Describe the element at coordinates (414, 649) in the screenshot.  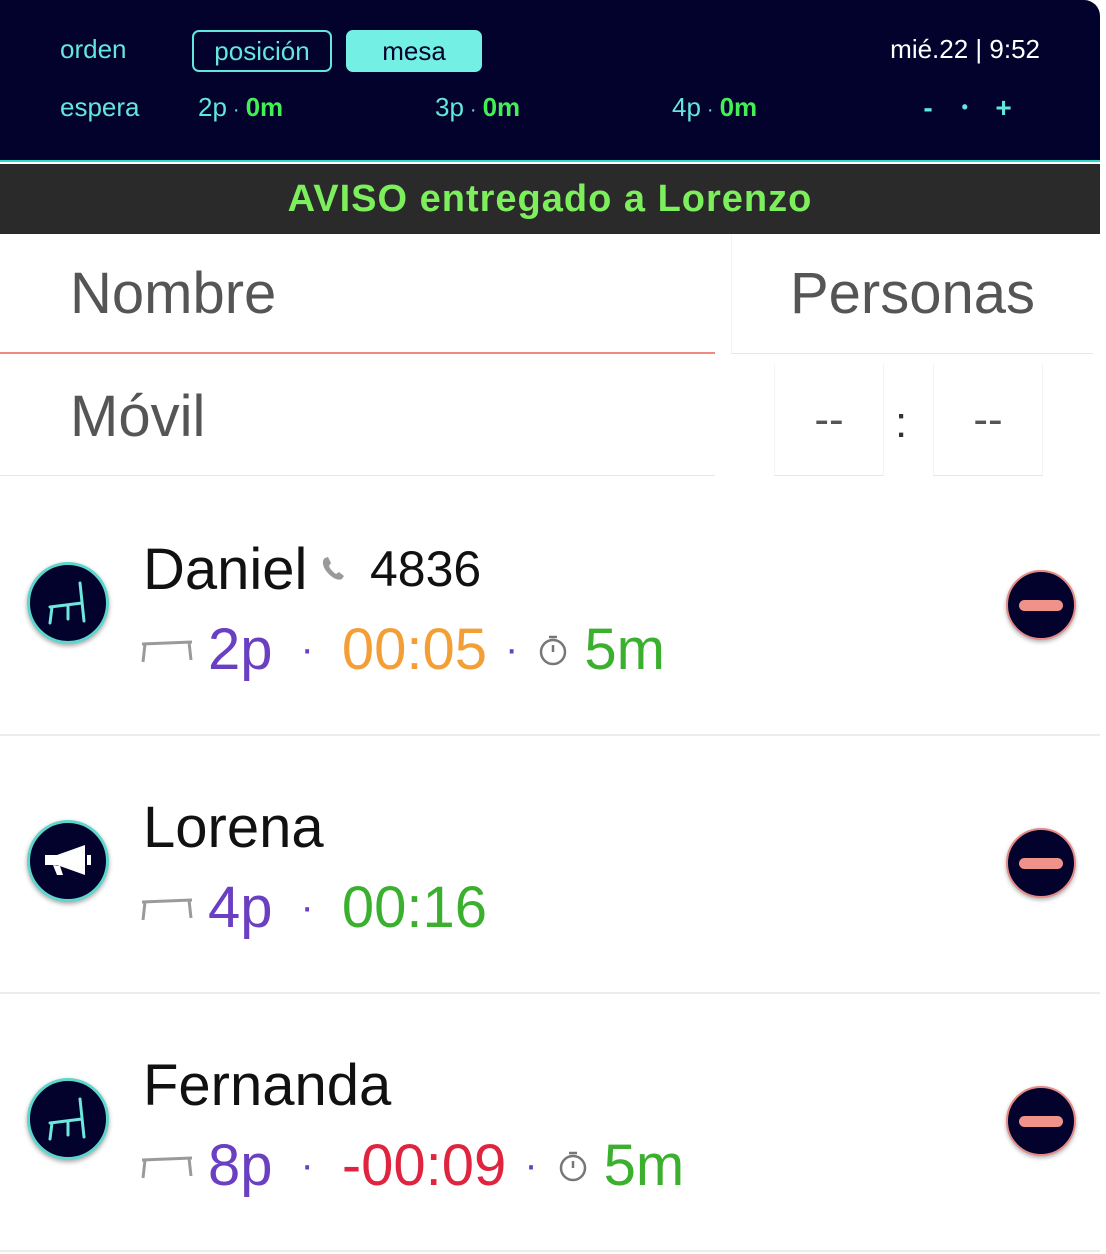
I see `elapsed-time: 00:05` at that location.